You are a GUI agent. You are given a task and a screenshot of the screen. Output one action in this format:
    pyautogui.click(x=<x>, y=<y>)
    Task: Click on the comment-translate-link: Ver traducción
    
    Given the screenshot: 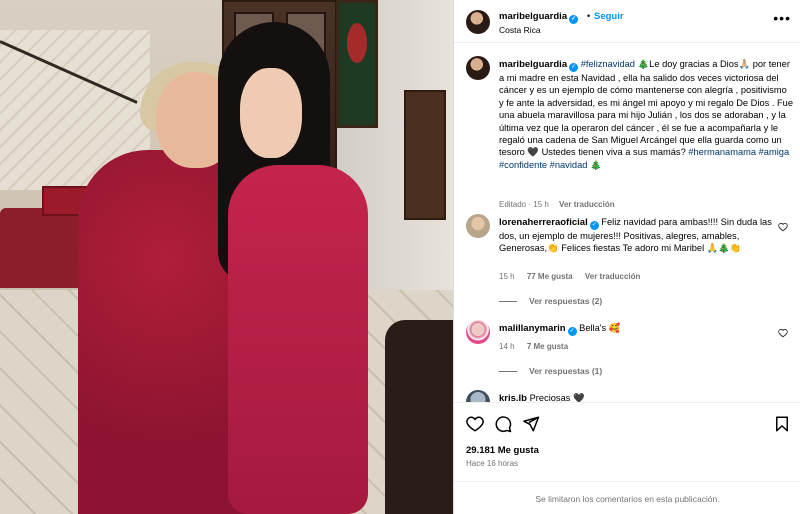 What is the action you would take?
    pyautogui.click(x=613, y=276)
    